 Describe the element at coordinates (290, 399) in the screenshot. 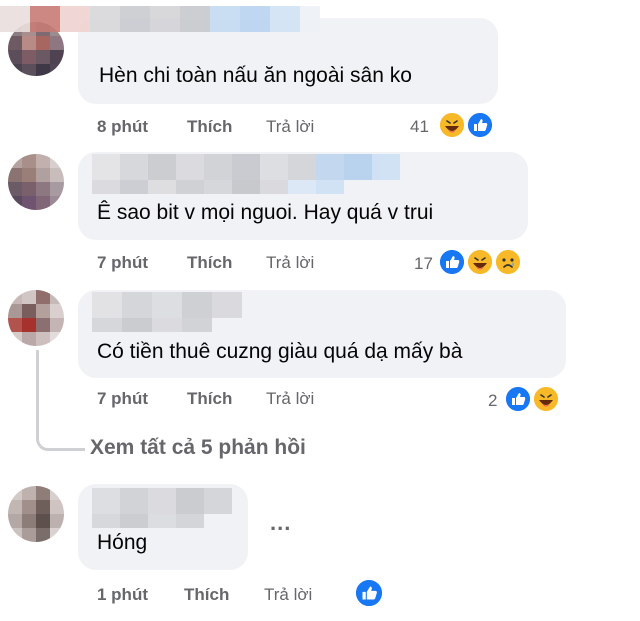

I see `reply-button-3: Trả lời` at that location.